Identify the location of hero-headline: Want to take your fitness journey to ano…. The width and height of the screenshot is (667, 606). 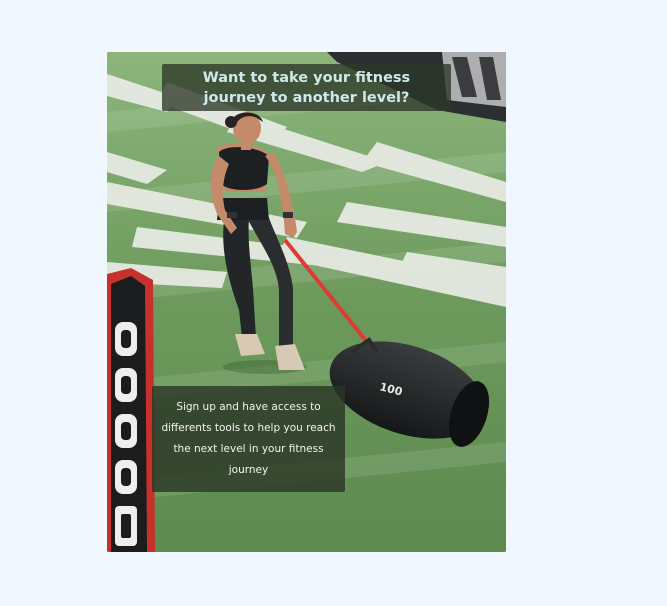
(306, 87).